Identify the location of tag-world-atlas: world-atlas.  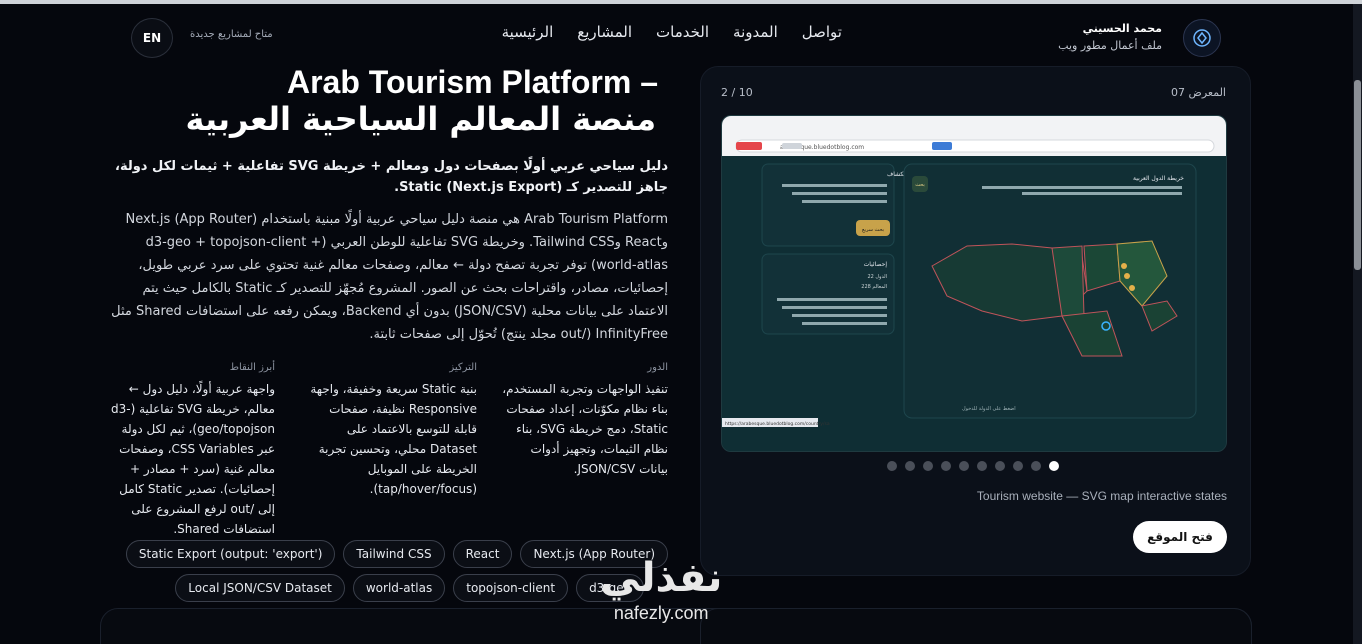
(399, 588).